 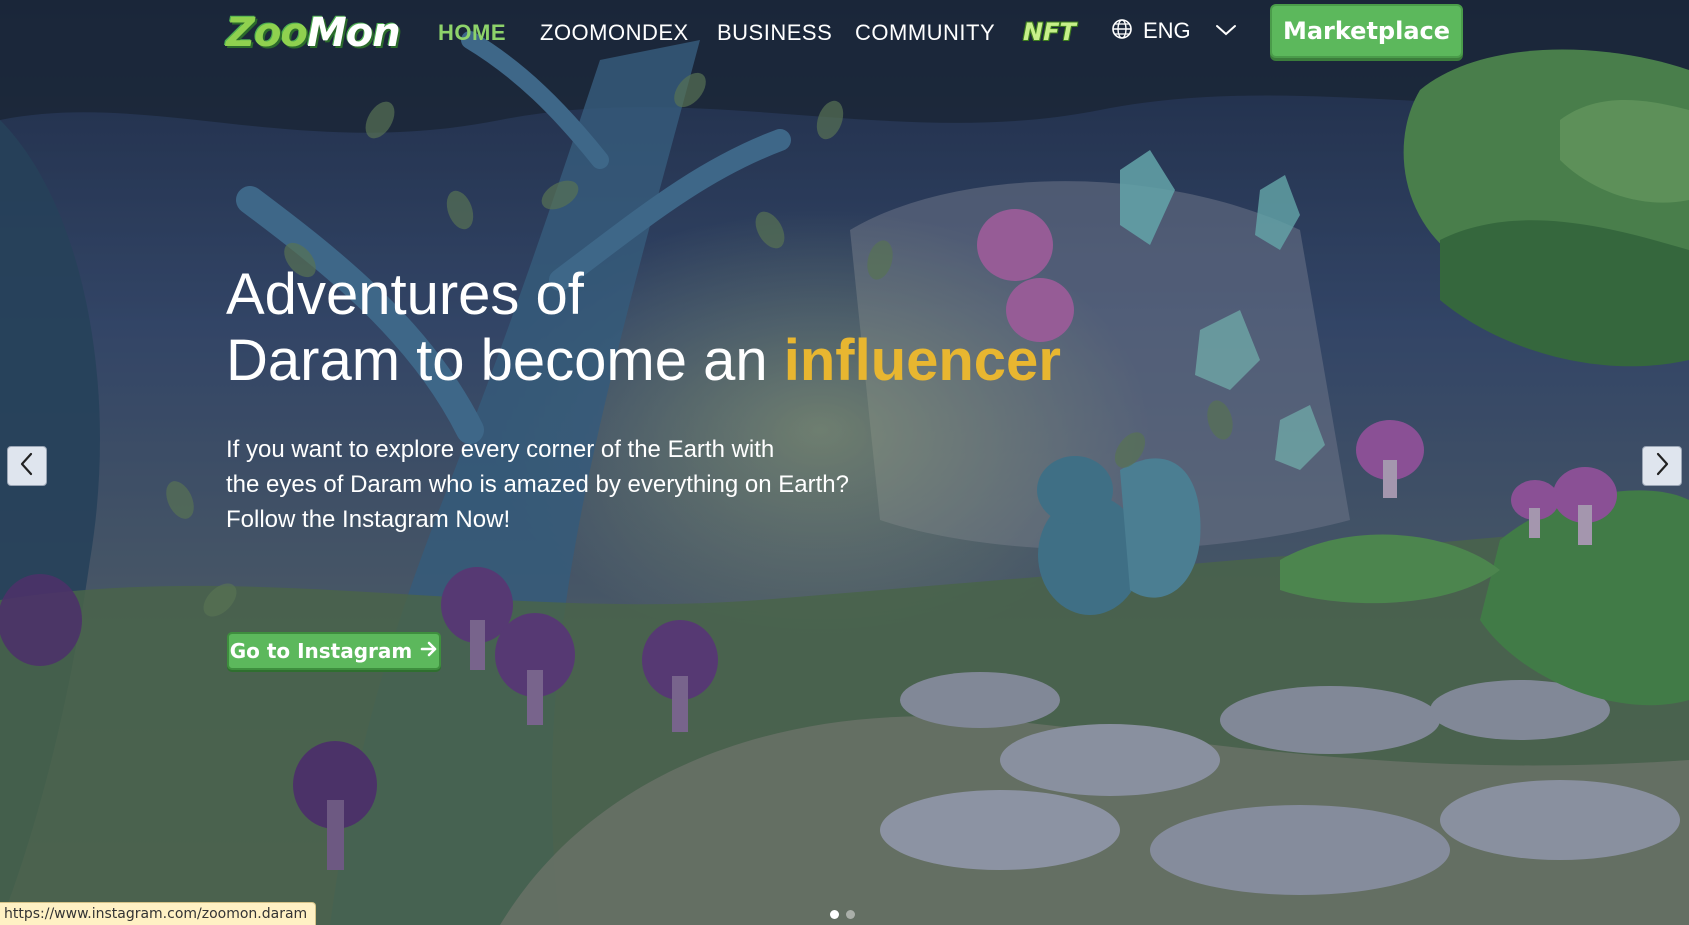 What do you see at coordinates (1167, 30) in the screenshot?
I see `language-label: ENG` at bounding box center [1167, 30].